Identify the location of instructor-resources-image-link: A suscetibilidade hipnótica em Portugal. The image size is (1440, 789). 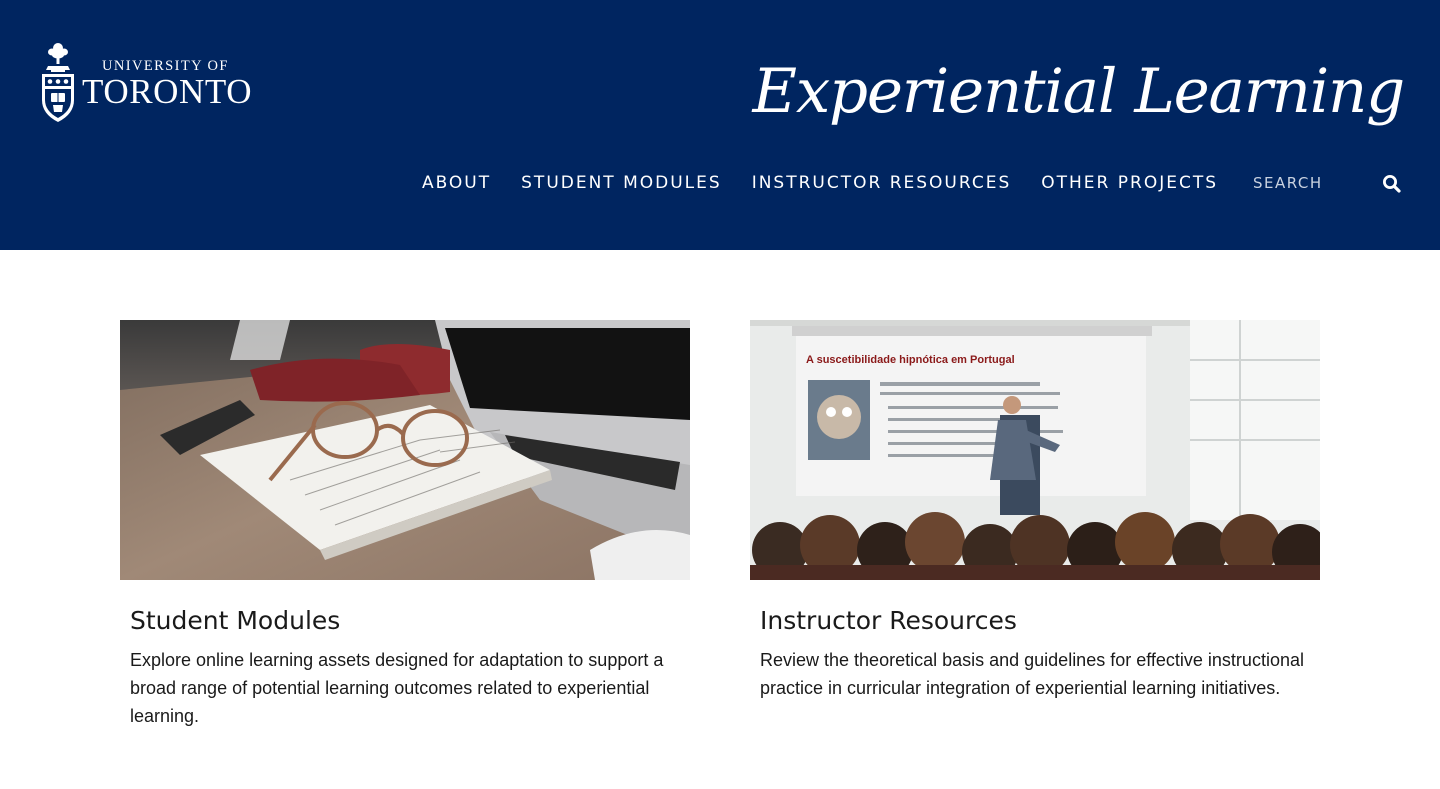
(1035, 450).